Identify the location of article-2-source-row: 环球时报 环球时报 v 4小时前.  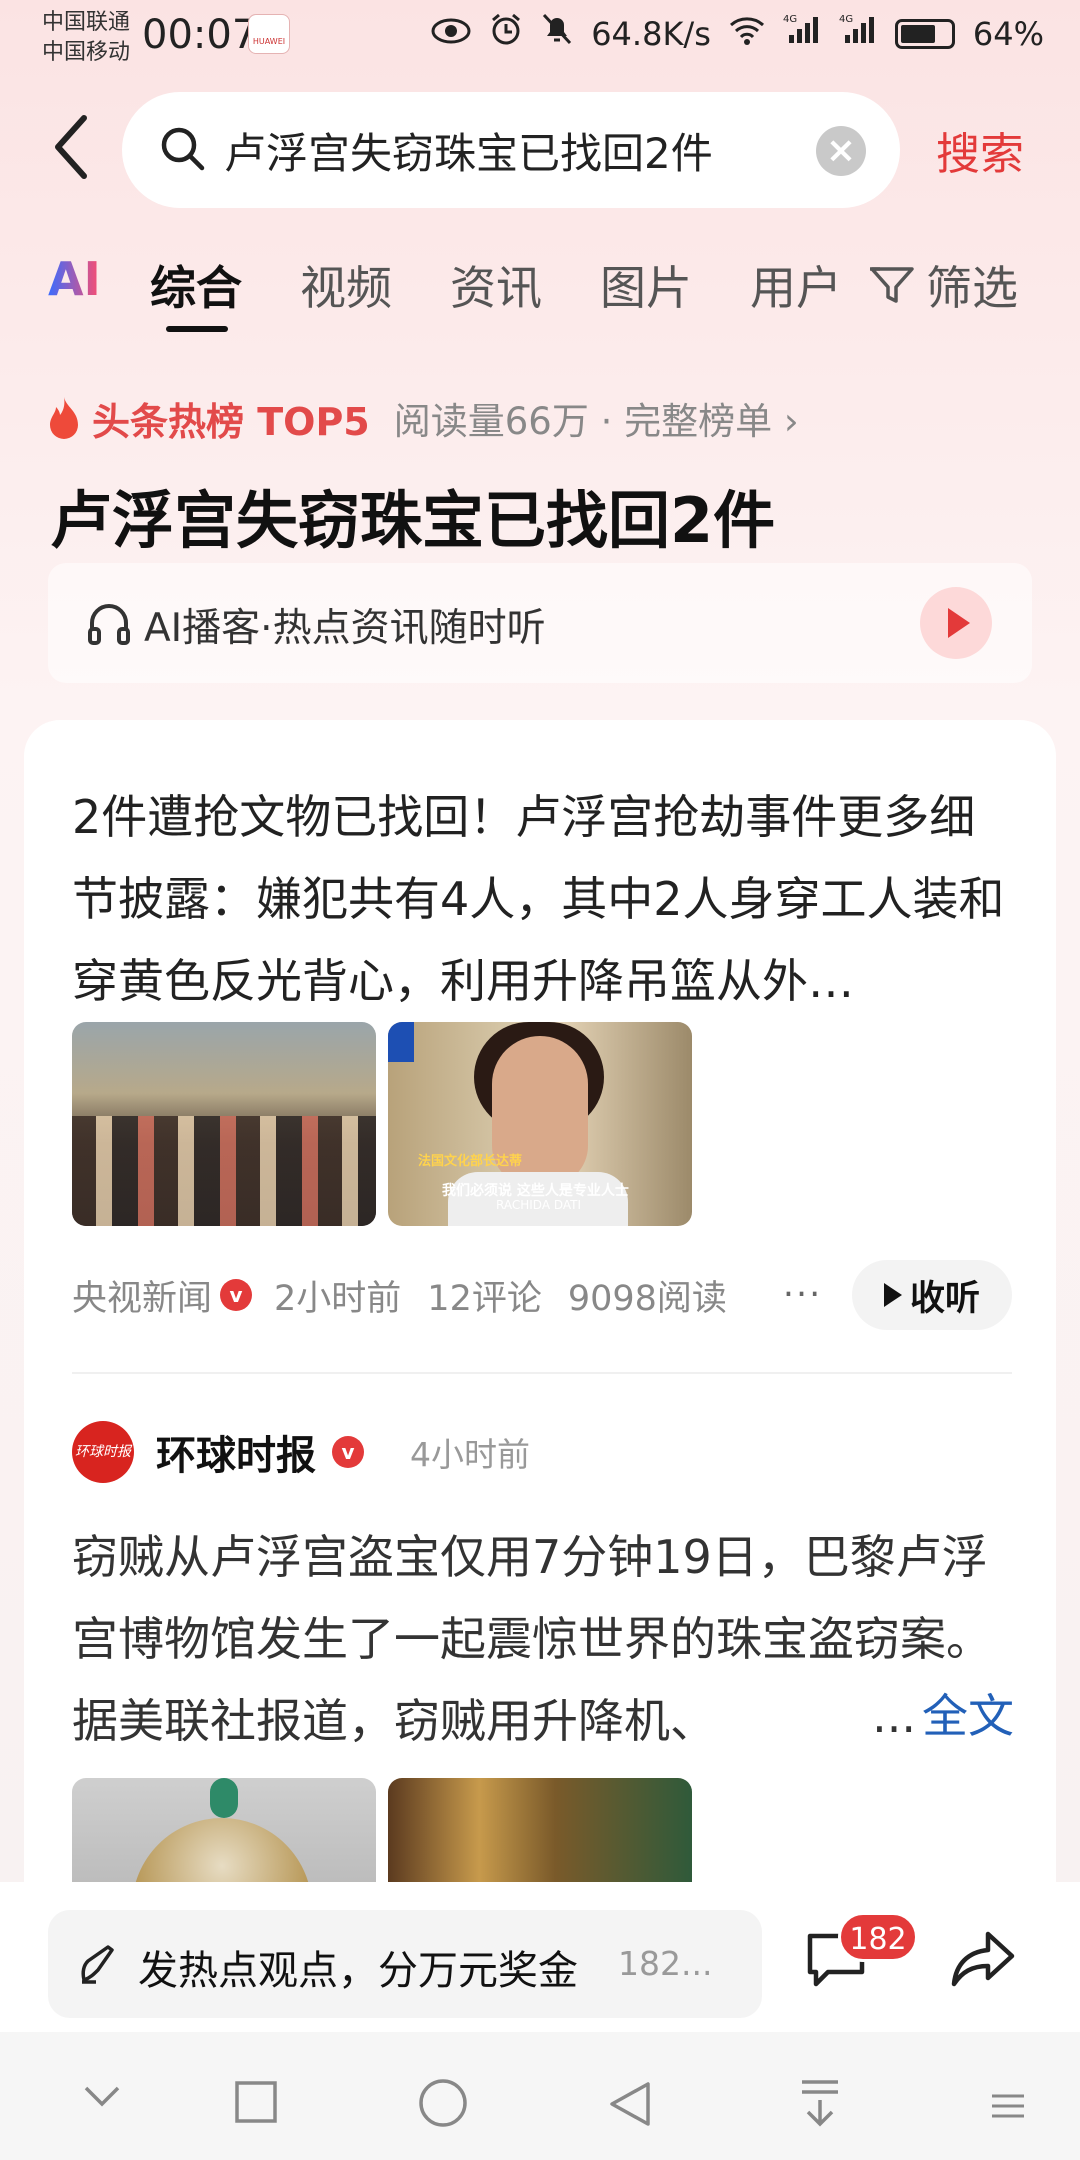
(301, 1452).